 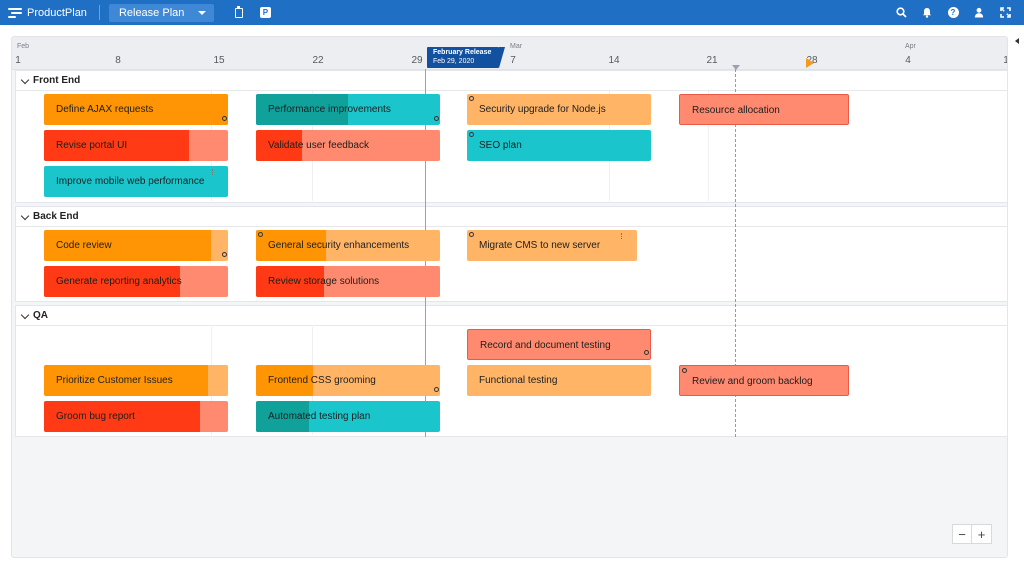 I want to click on bar-frontend-css-grooming: Frontend CSS grooming, so click(x=348, y=380).